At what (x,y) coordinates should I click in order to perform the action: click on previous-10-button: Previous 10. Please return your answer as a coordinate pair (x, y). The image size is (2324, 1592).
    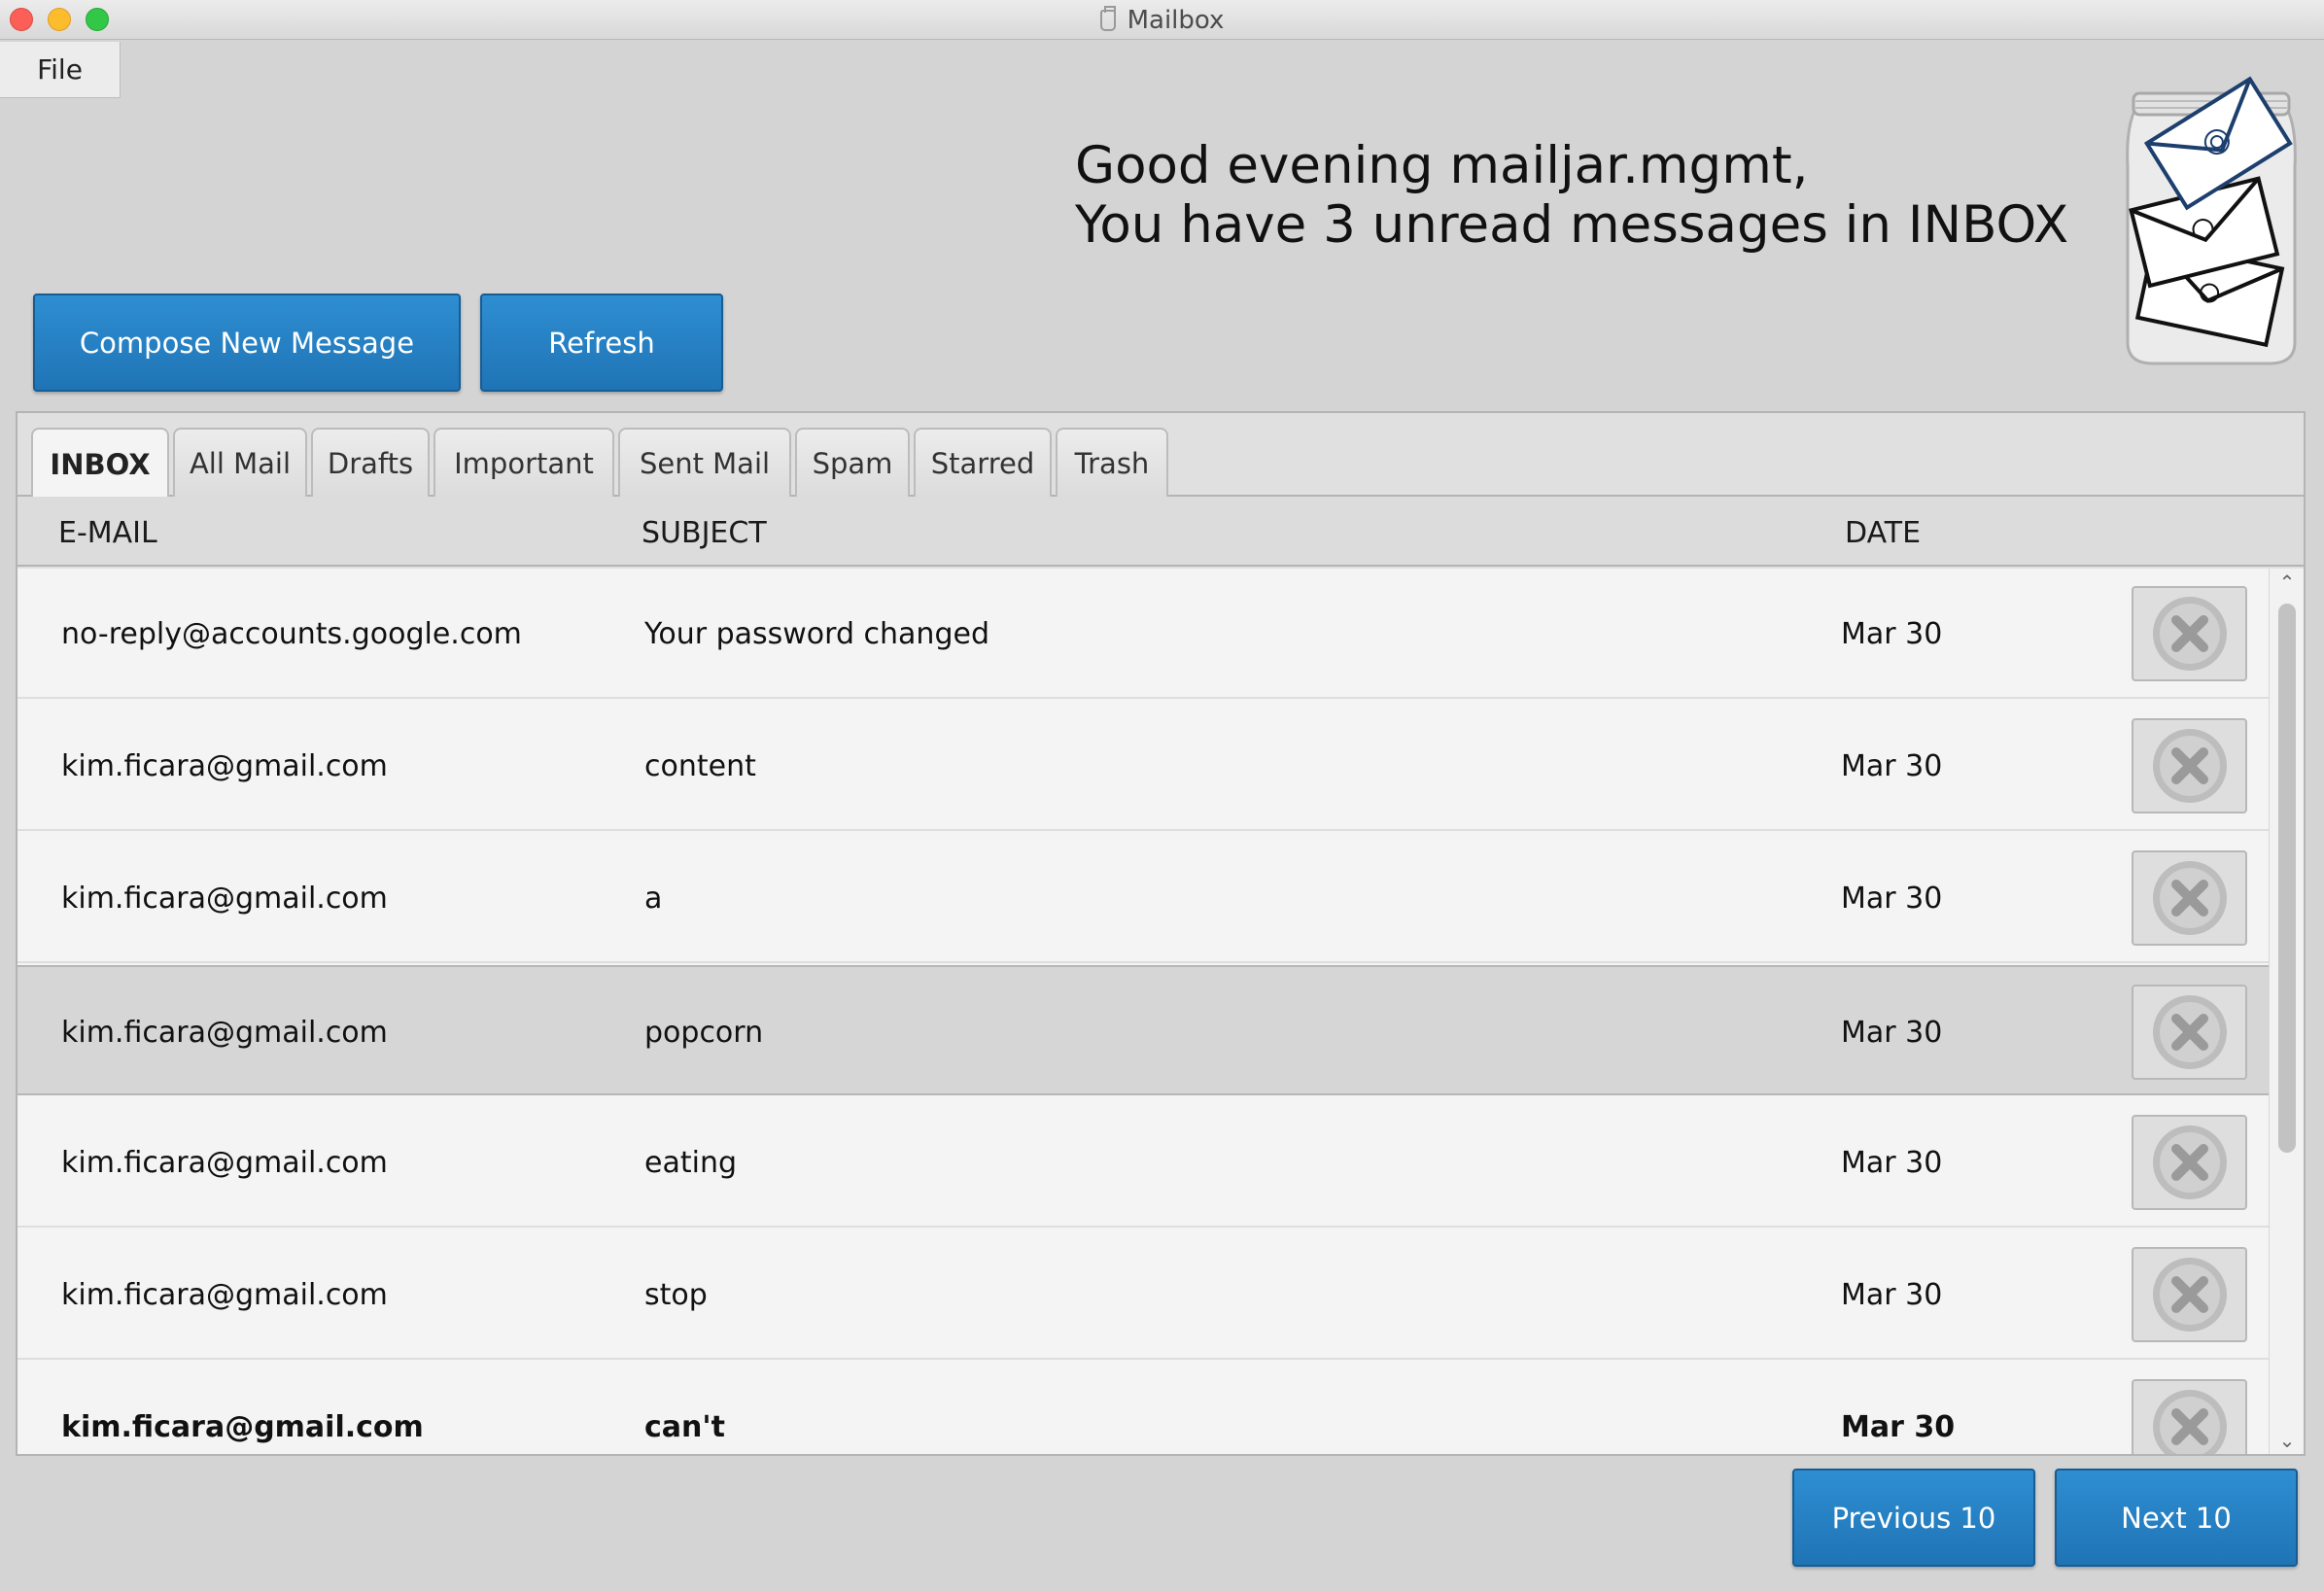
    Looking at the image, I should click on (1913, 1518).